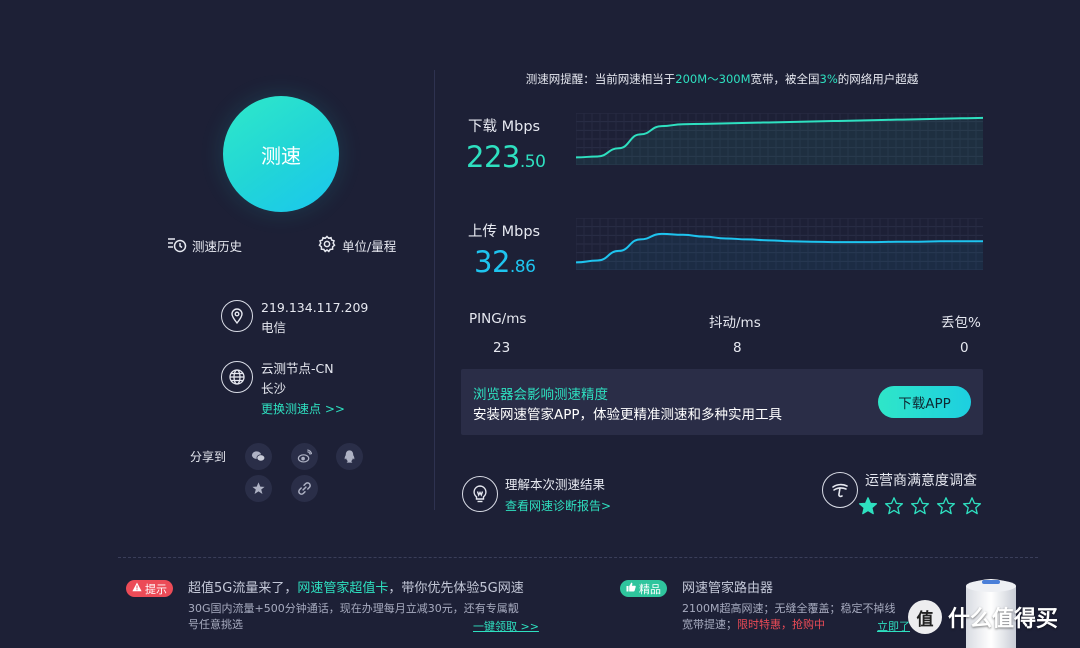 This screenshot has width=1080, height=648. Describe the element at coordinates (456, 588) in the screenshot. I see `ad-left-title-c: ，带你优先体验5G网速` at that location.